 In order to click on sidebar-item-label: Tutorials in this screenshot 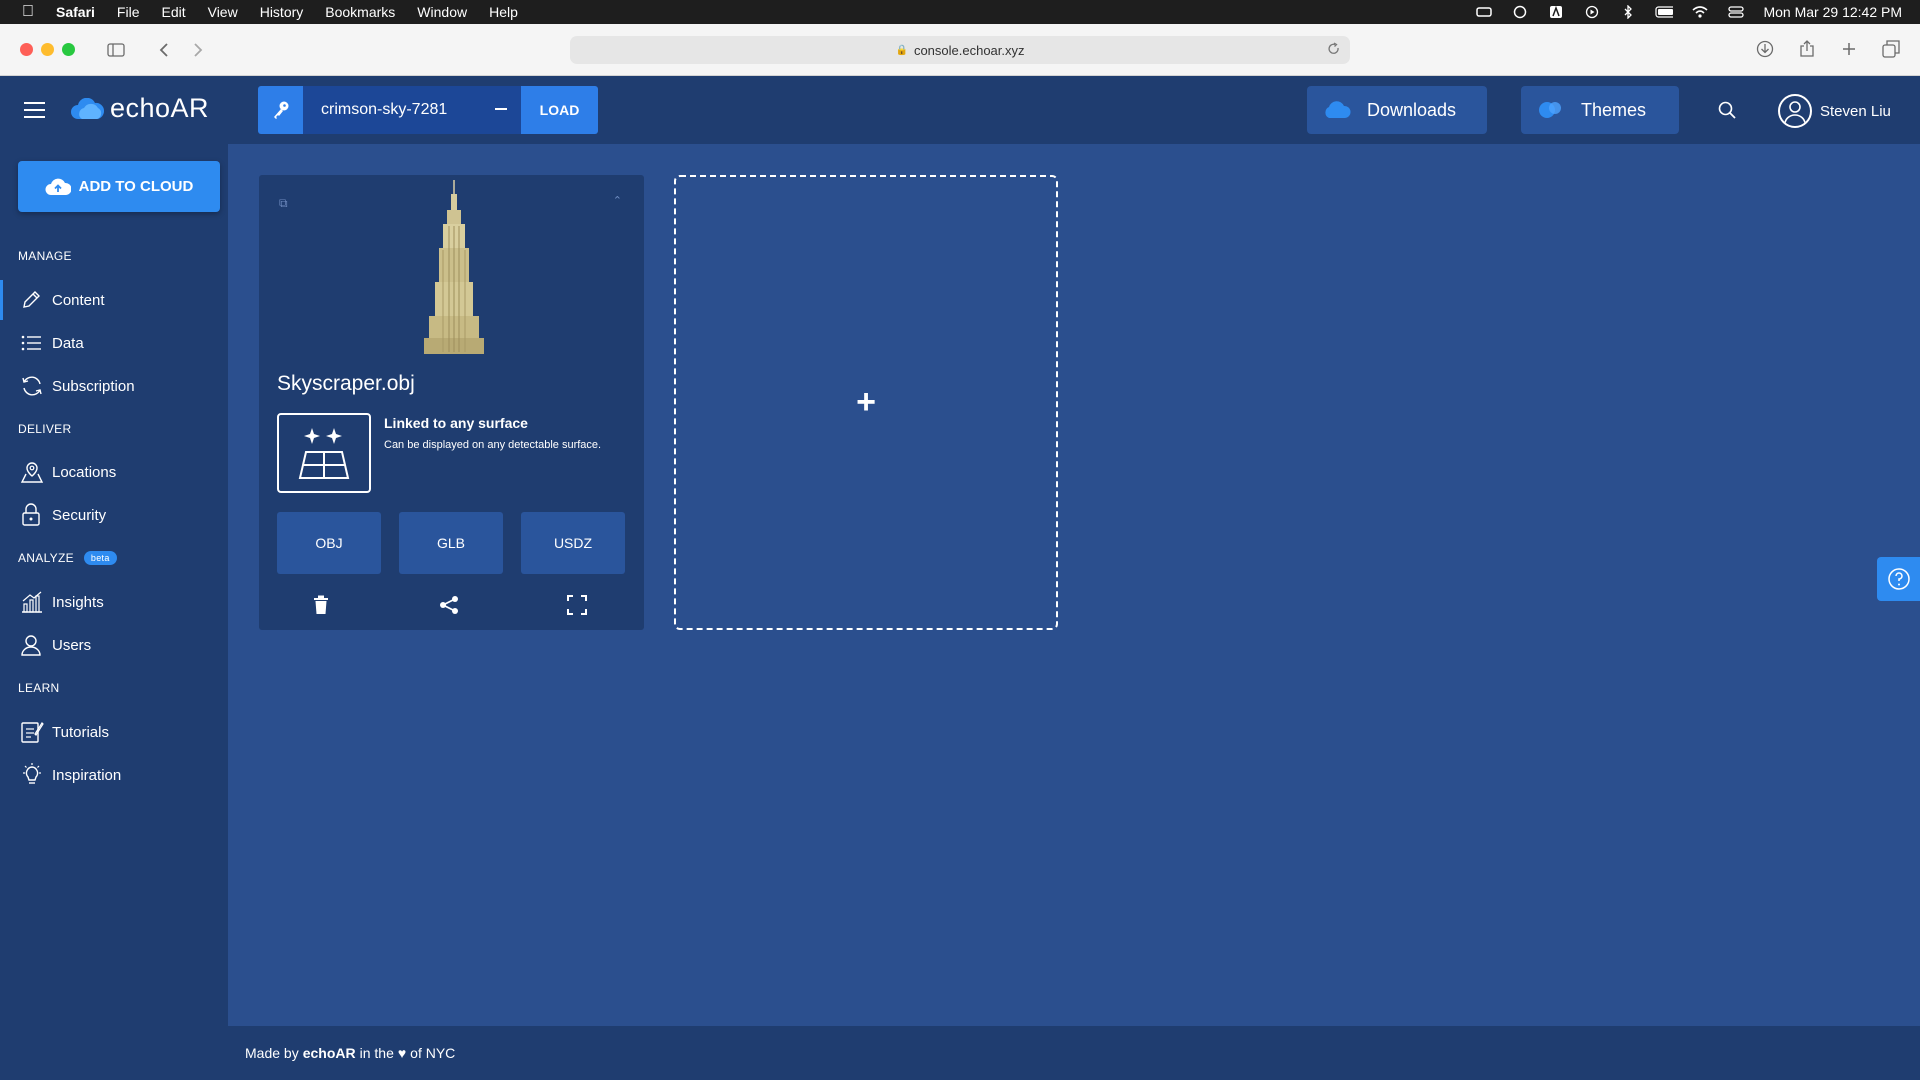, I will do `click(80, 732)`.